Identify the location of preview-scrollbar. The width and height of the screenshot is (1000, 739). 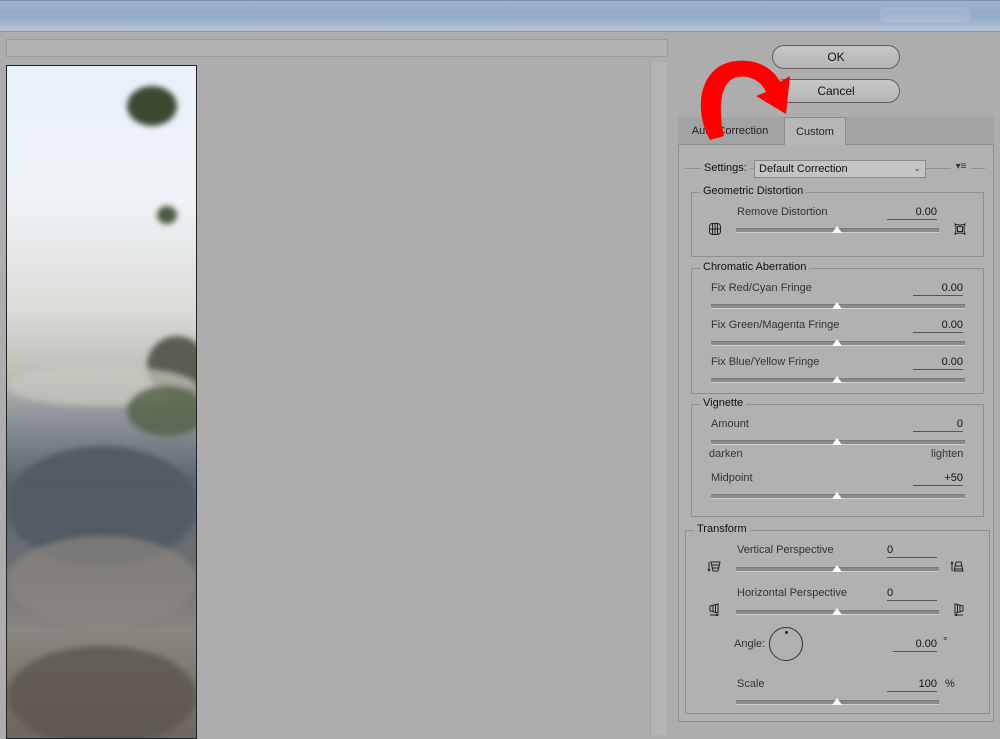
(658, 398).